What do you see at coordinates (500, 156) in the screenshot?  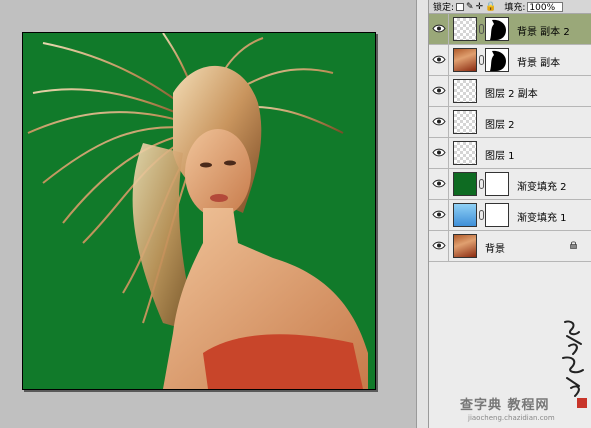 I see `layer-name: 图层 1` at bounding box center [500, 156].